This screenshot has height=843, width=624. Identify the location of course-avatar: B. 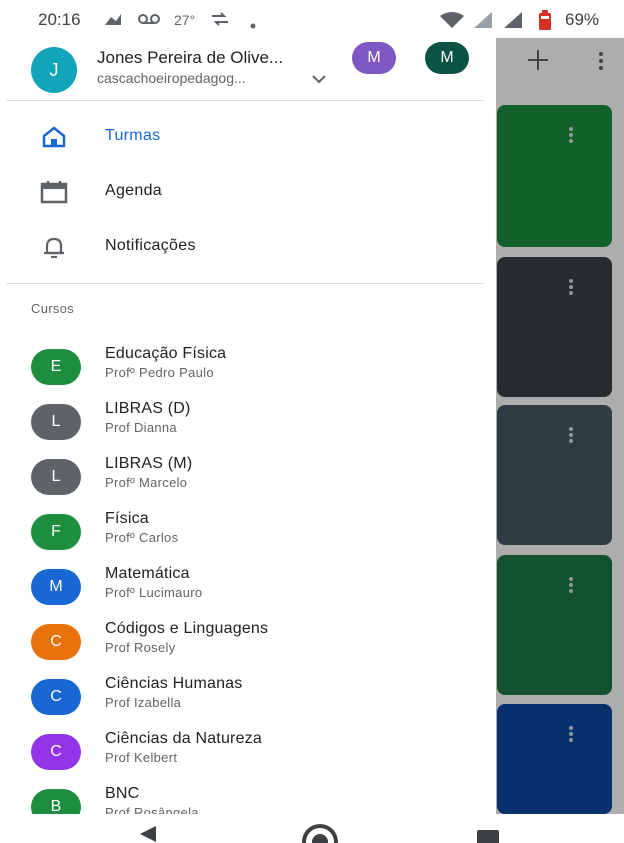
(56, 801).